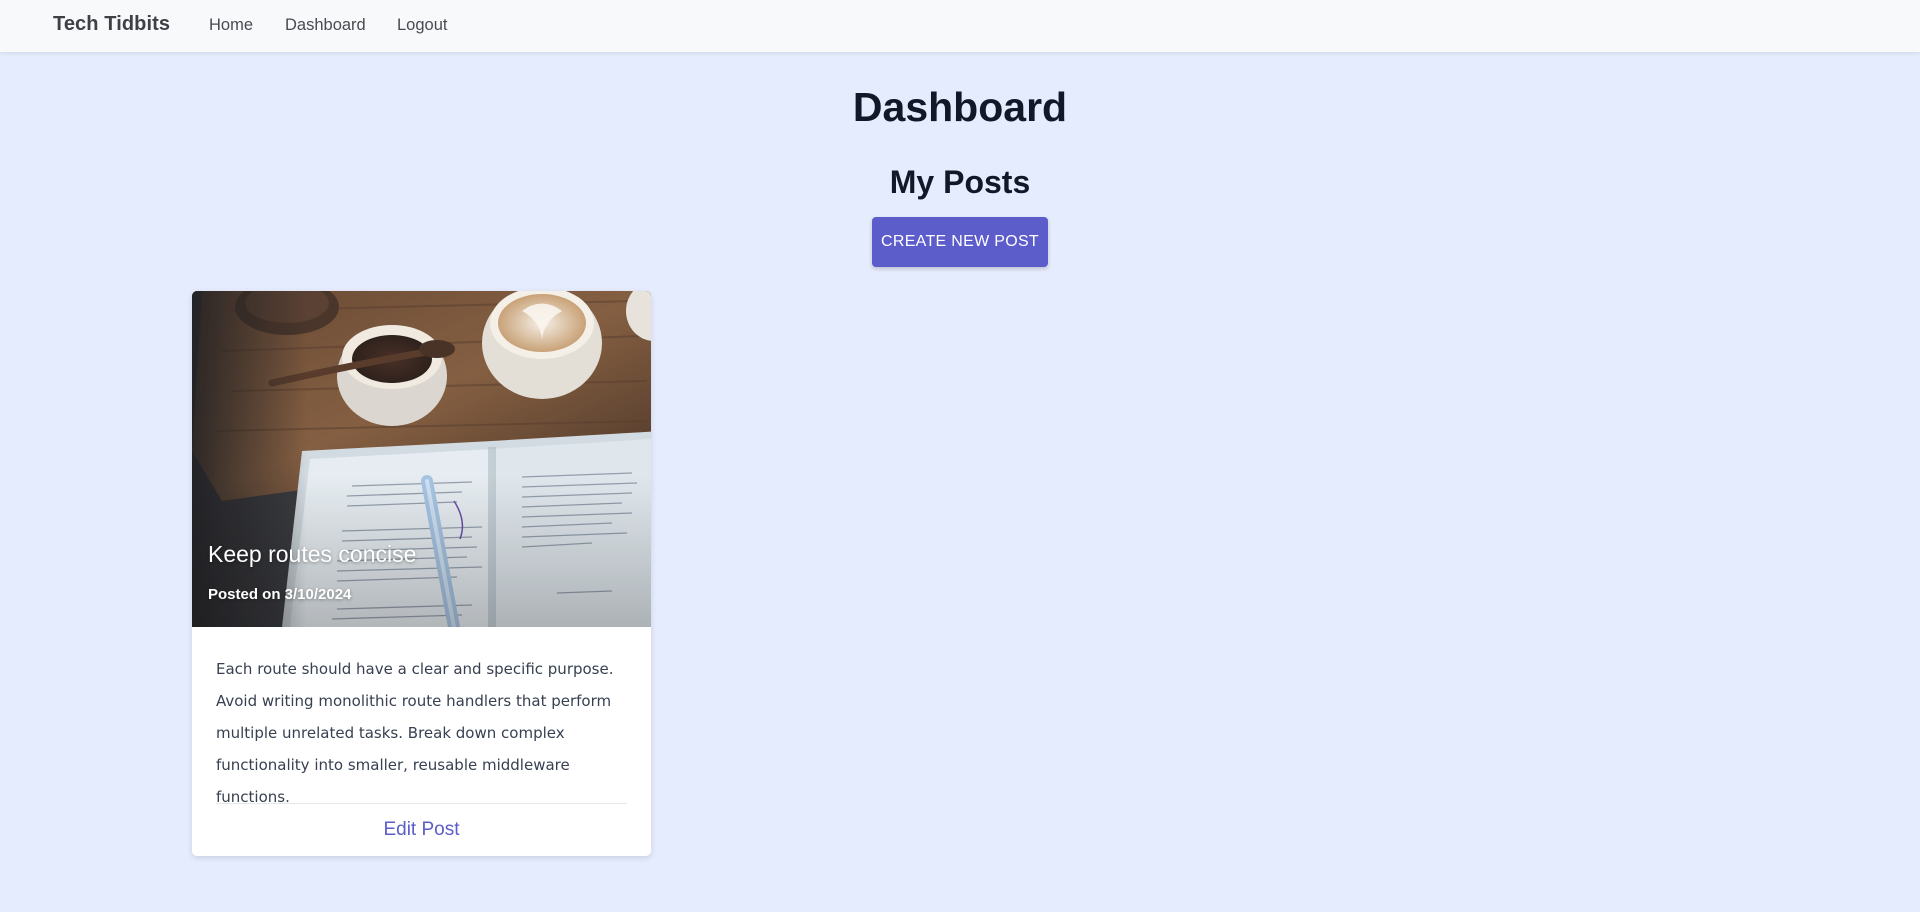 This screenshot has width=1920, height=912. What do you see at coordinates (960, 242) in the screenshot?
I see `create-new-post-button: CREATE NEW POST` at bounding box center [960, 242].